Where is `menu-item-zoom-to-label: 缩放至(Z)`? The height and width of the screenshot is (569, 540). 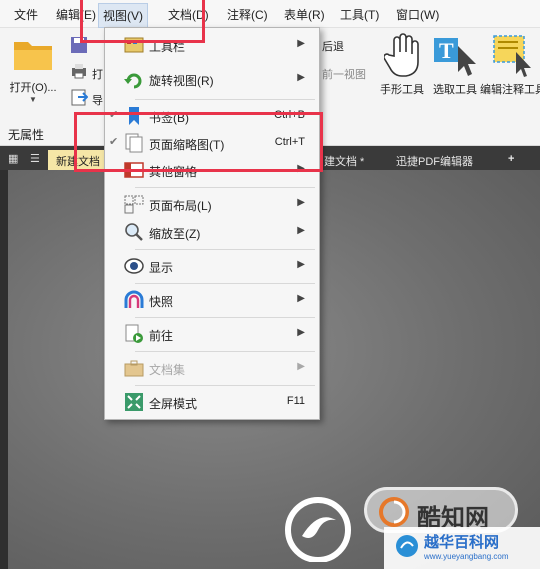 menu-item-zoom-to-label: 缩放至(Z) is located at coordinates (175, 234).